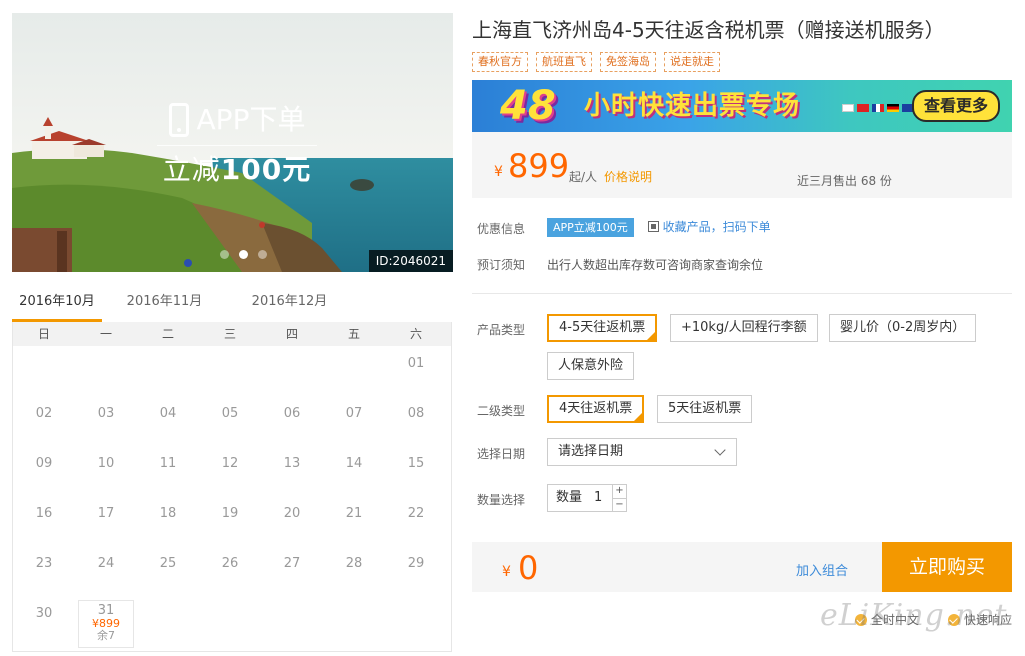  I want to click on calendar-day: 22, so click(416, 521).